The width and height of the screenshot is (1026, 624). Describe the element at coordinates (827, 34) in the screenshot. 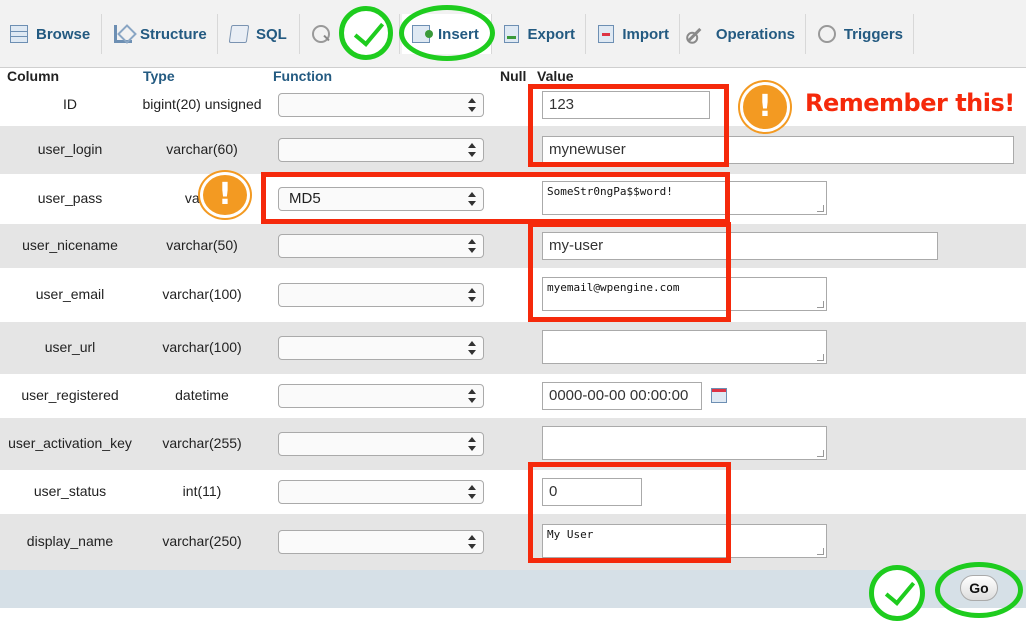

I see `triggers-icon` at that location.